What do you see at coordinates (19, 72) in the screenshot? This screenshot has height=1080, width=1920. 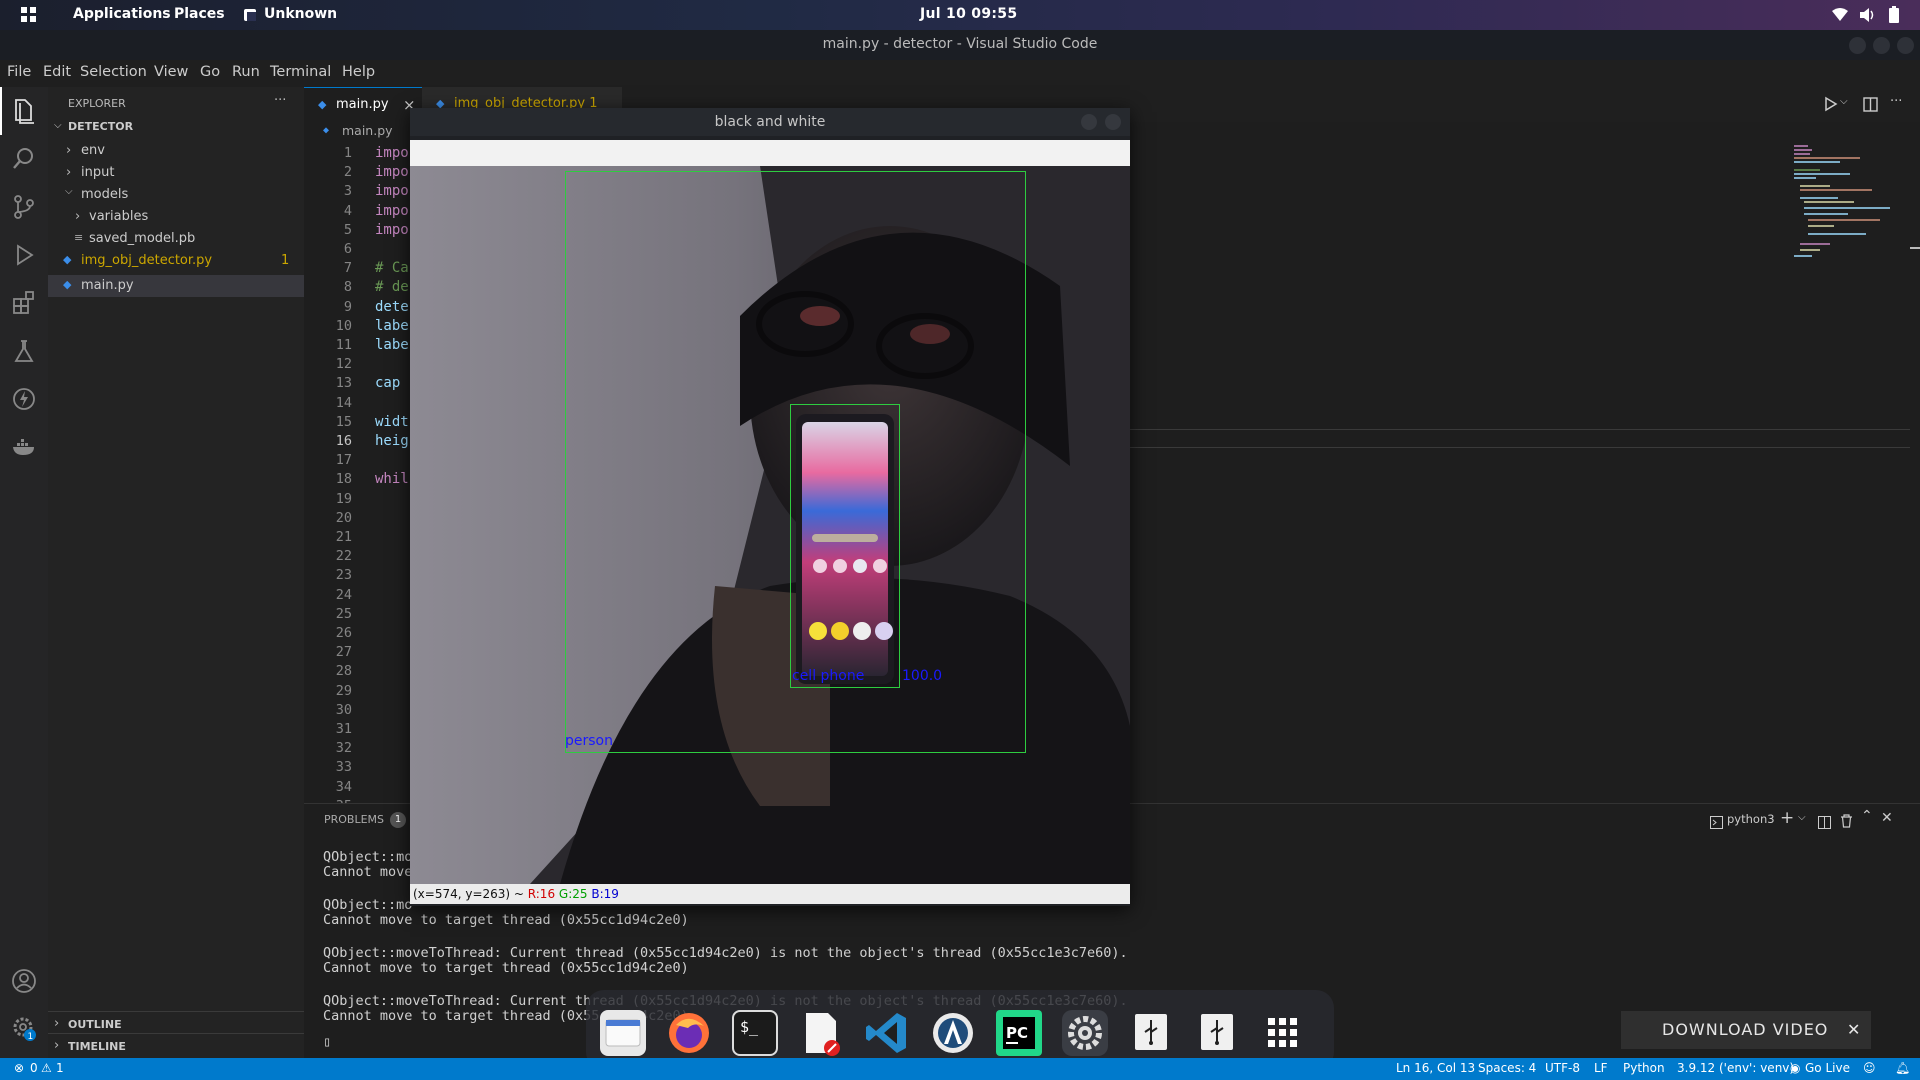 I see `menu-file: File` at bounding box center [19, 72].